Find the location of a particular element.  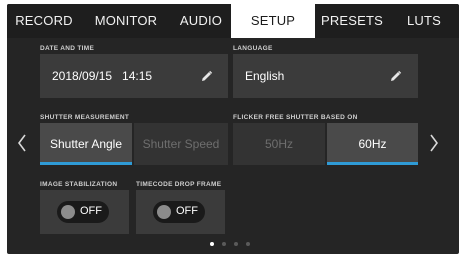

language-field: English is located at coordinates (325, 76).